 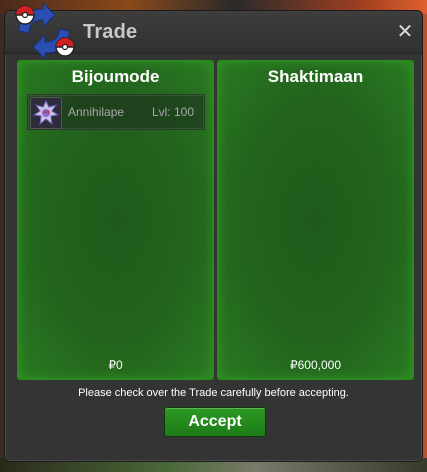 I want to click on pokemon-level: Lvl: 100, so click(x=172, y=112).